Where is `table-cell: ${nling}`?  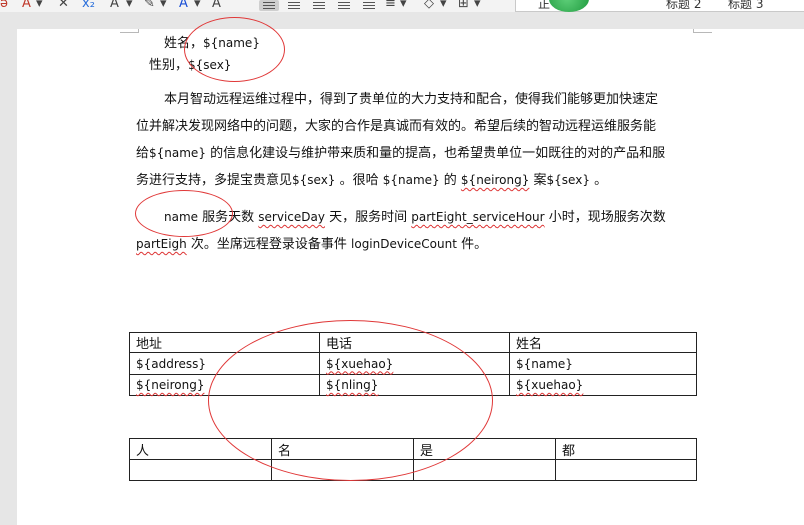
table-cell: ${nling} is located at coordinates (414, 385).